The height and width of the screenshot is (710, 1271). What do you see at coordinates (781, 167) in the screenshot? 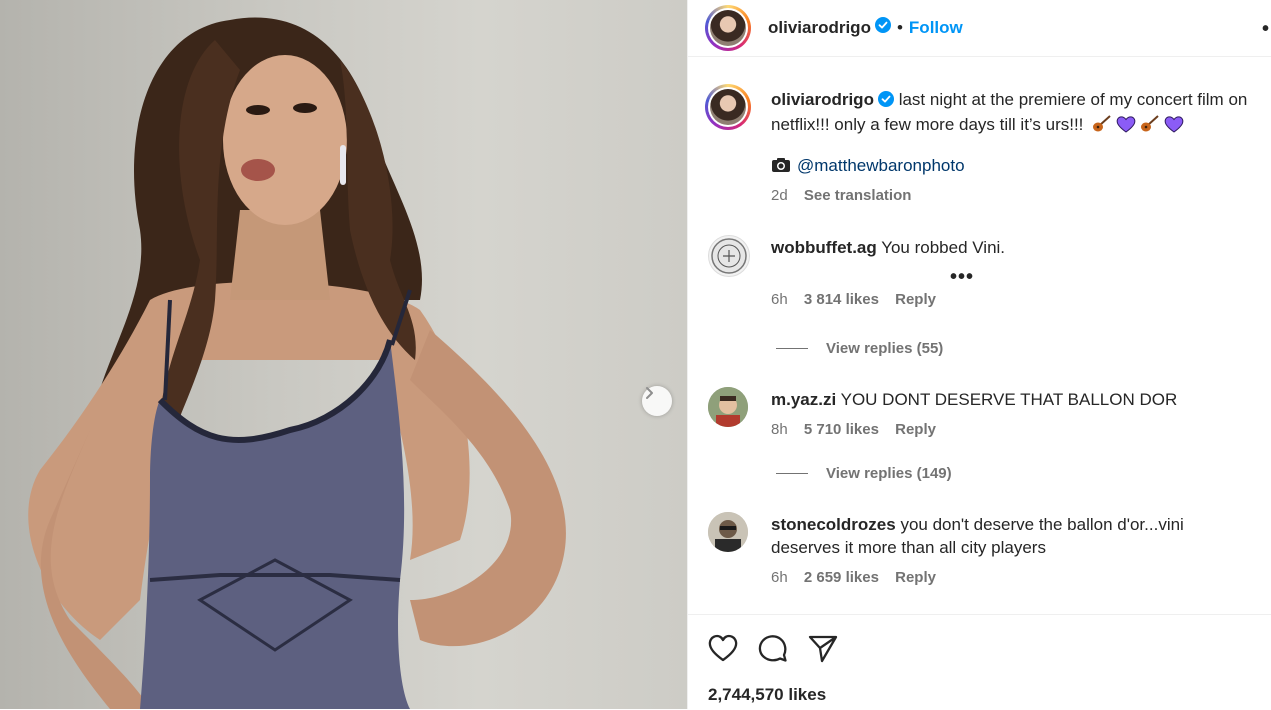
I see `camera-icon` at bounding box center [781, 167].